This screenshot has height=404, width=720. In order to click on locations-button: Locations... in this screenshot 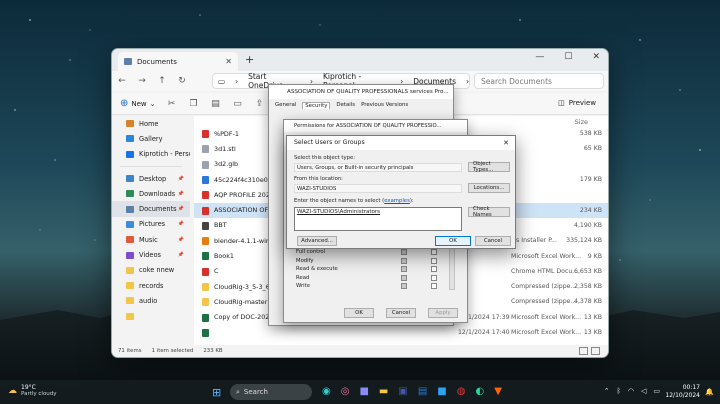, I will do `click(489, 188)`.